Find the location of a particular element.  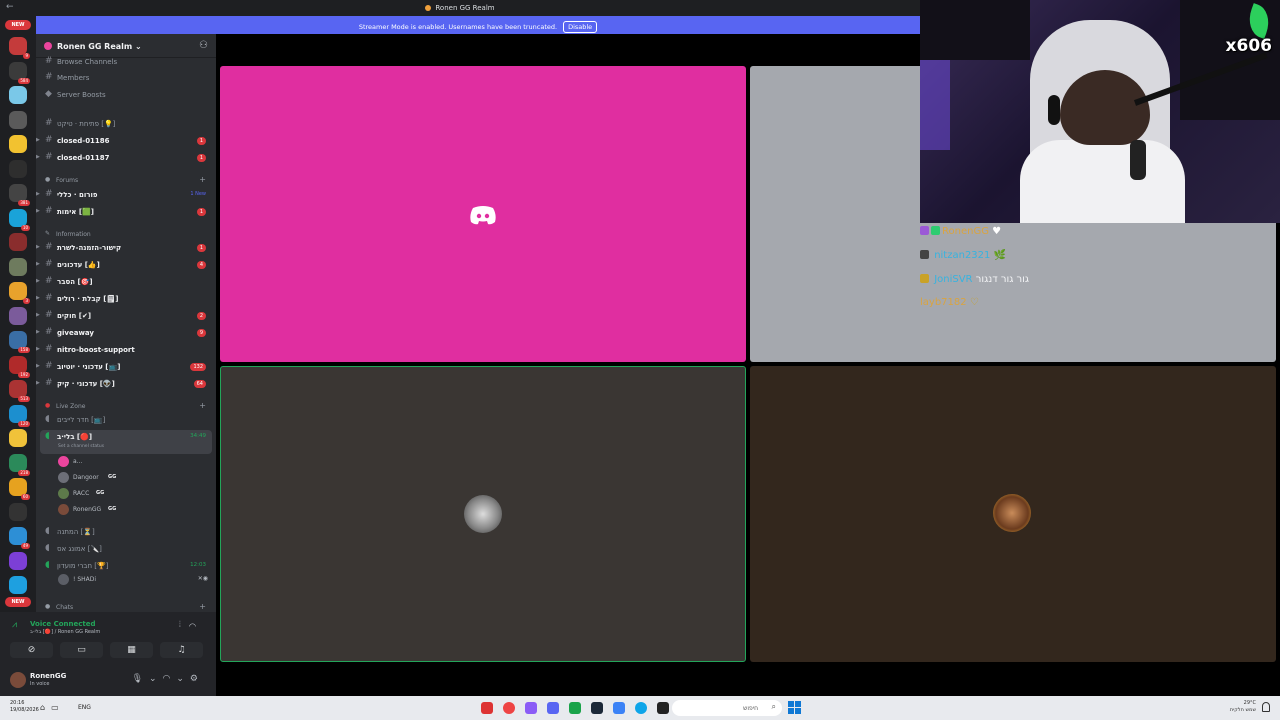

language-indicator: ENG is located at coordinates (84, 707).